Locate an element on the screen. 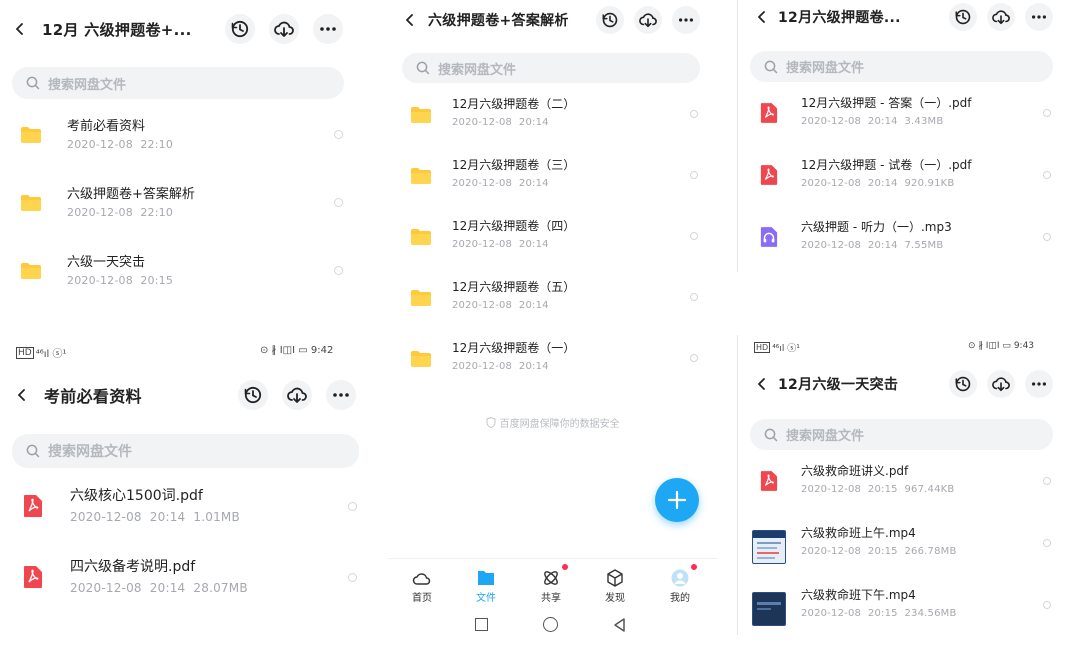  list-item: 六级核心1500词.pdf 2020-12-08 20:14 1.01MB is located at coordinates (185, 515).